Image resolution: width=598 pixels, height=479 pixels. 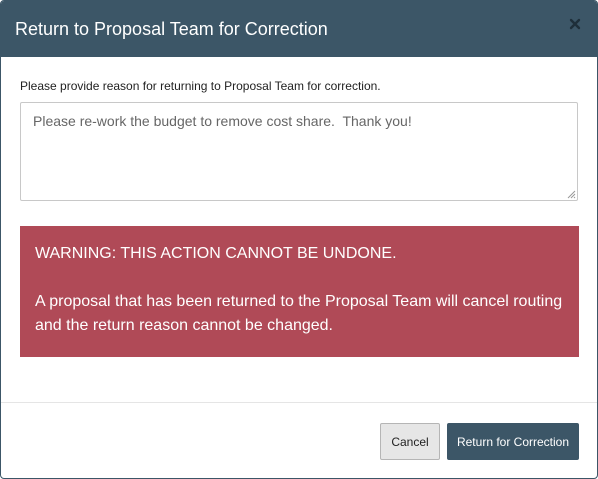 I want to click on warning-title: WARNING: THIS ACTION CANNOT BE UNDONE., so click(x=216, y=253).